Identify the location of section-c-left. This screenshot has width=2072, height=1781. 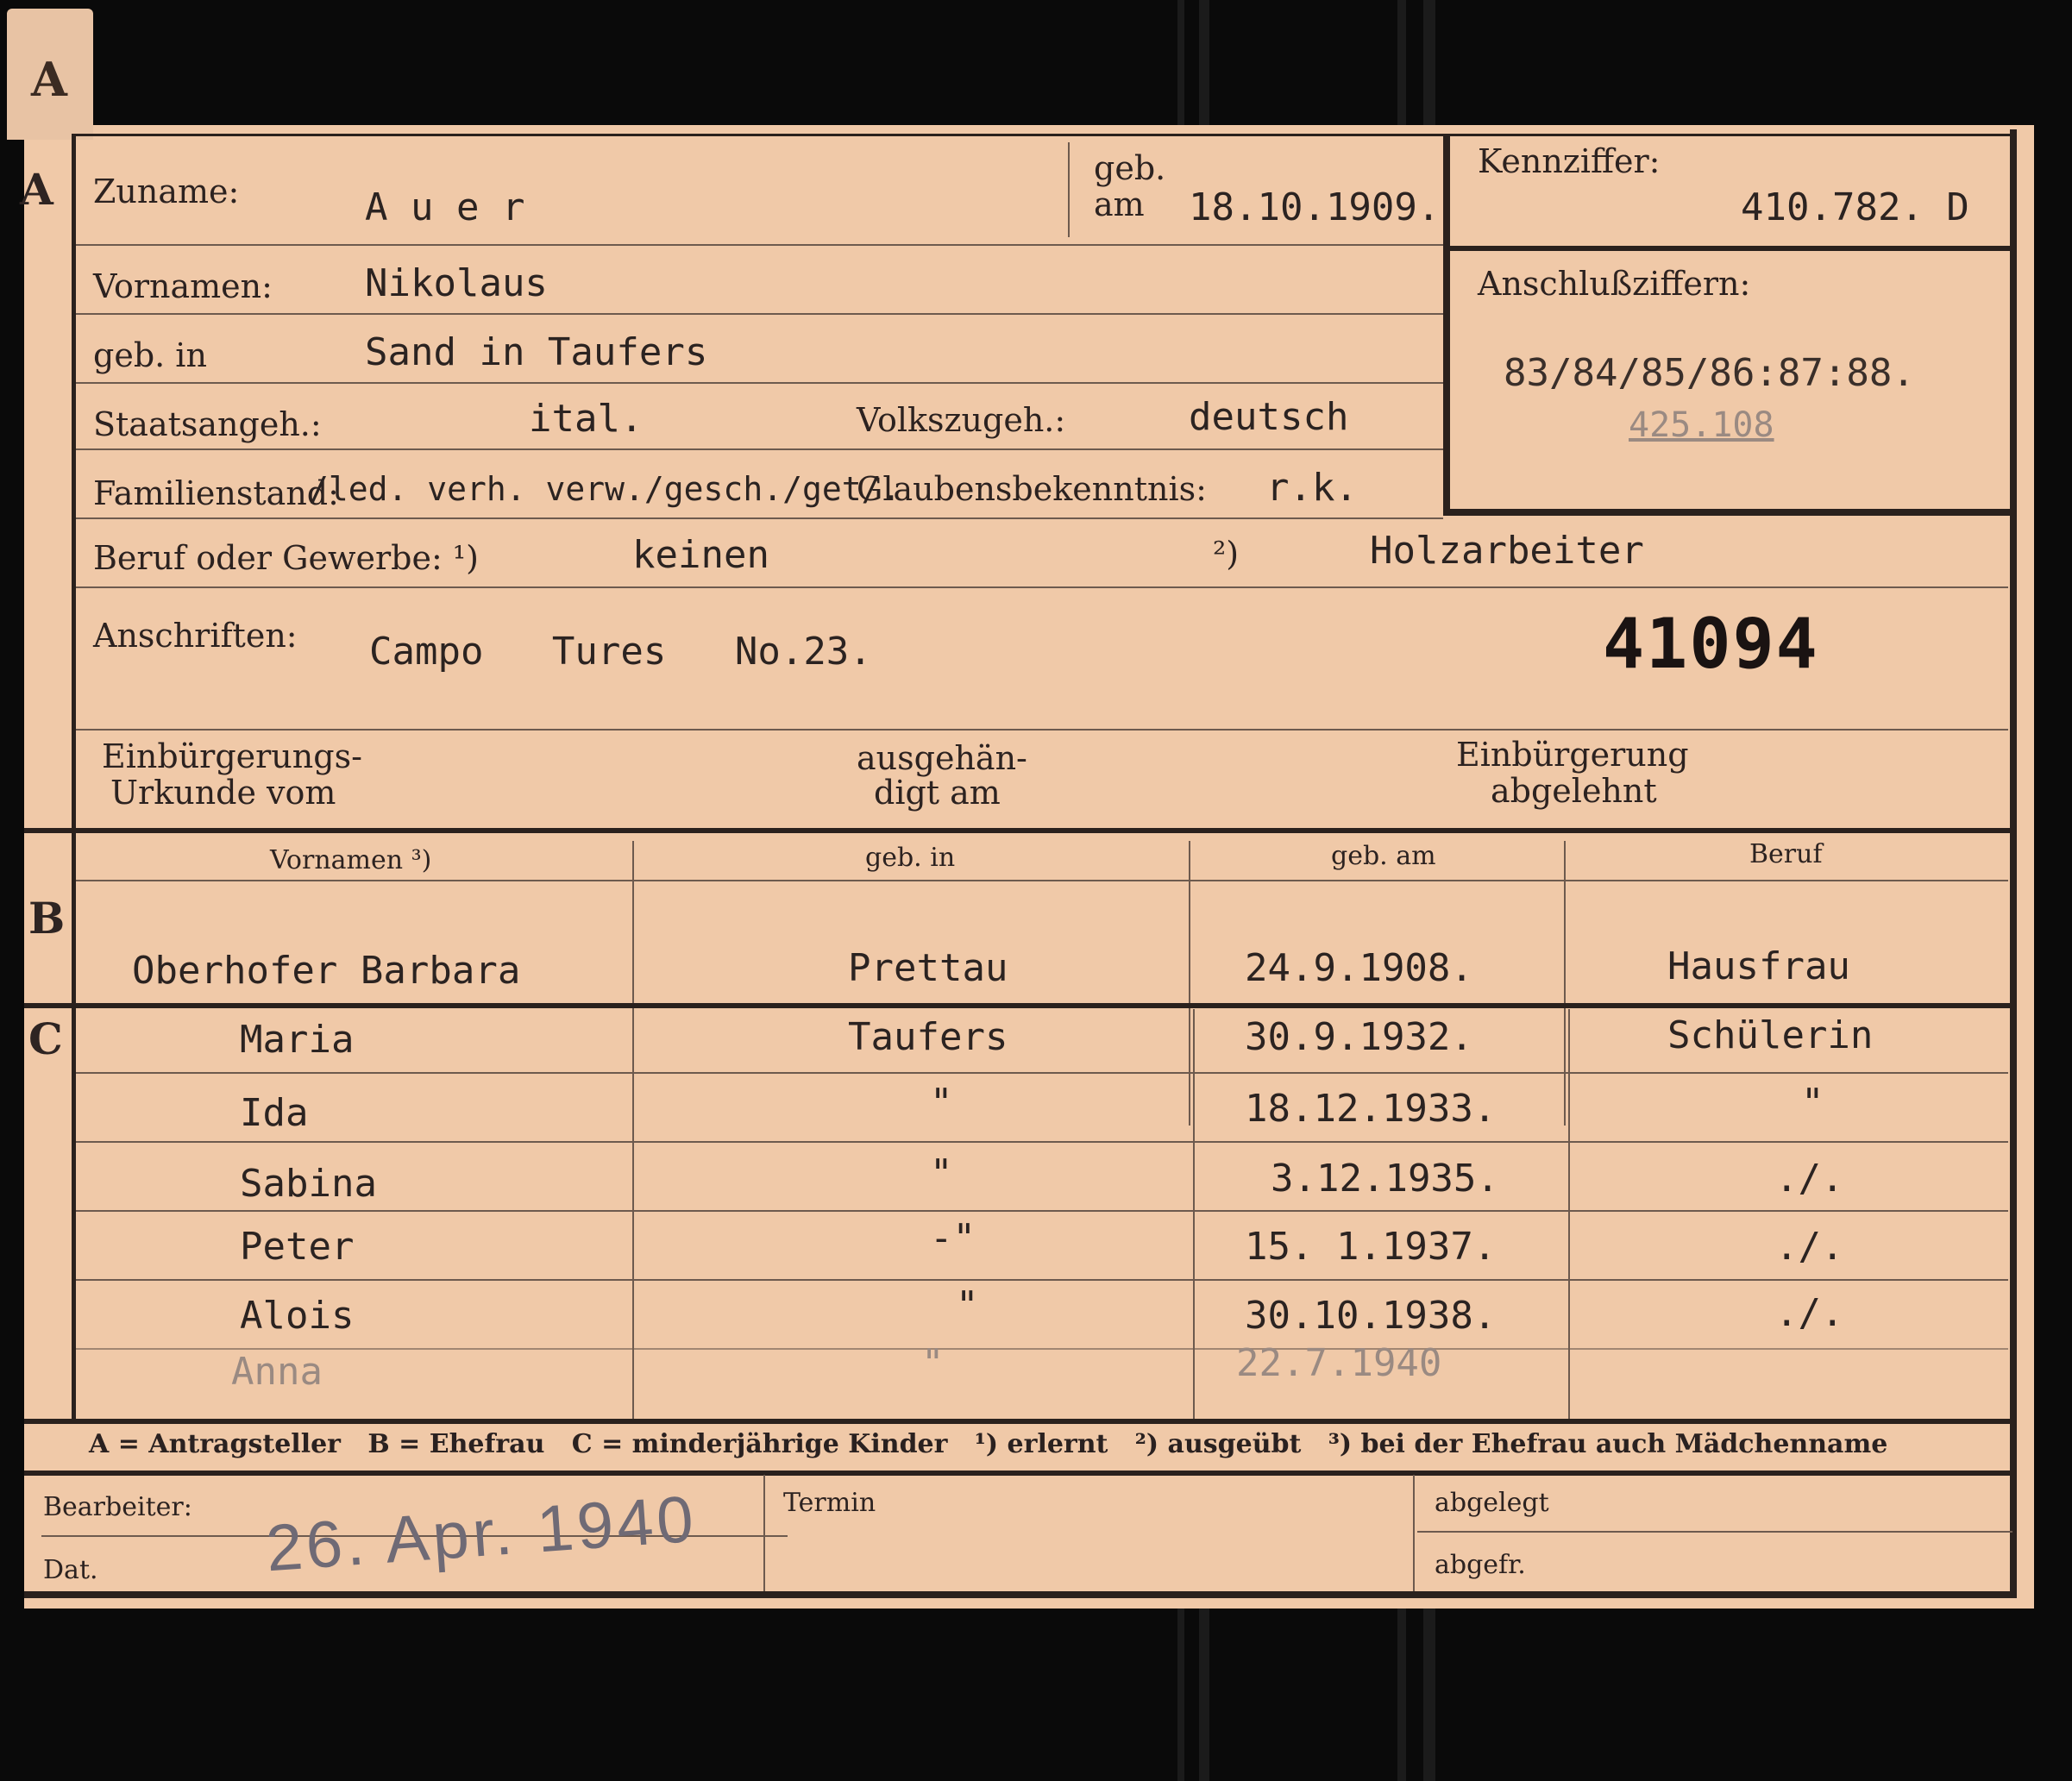
(74, 1213).